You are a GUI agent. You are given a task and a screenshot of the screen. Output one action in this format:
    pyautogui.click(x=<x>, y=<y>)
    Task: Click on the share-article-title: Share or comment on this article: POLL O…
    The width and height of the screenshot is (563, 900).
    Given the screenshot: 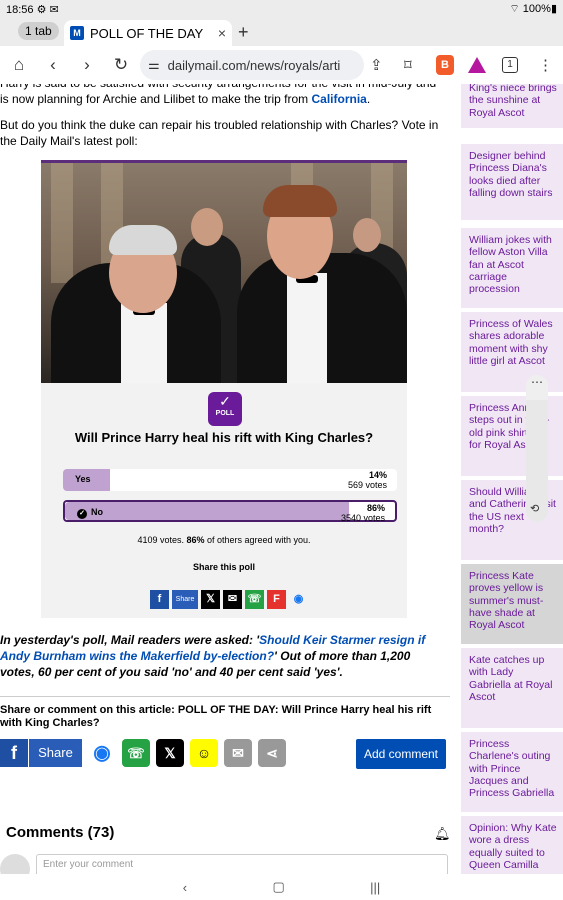 What is the action you would take?
    pyautogui.click(x=216, y=716)
    